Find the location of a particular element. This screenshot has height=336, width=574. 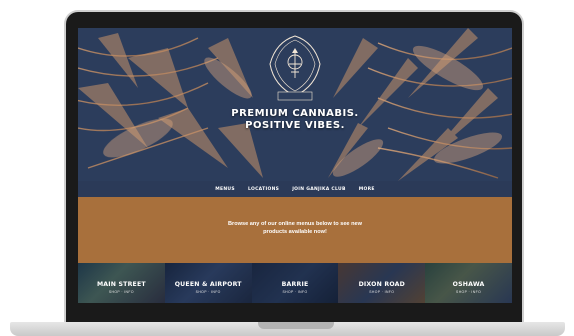

tagline-line1: PREMIUM CANNABIS. is located at coordinates (295, 113).